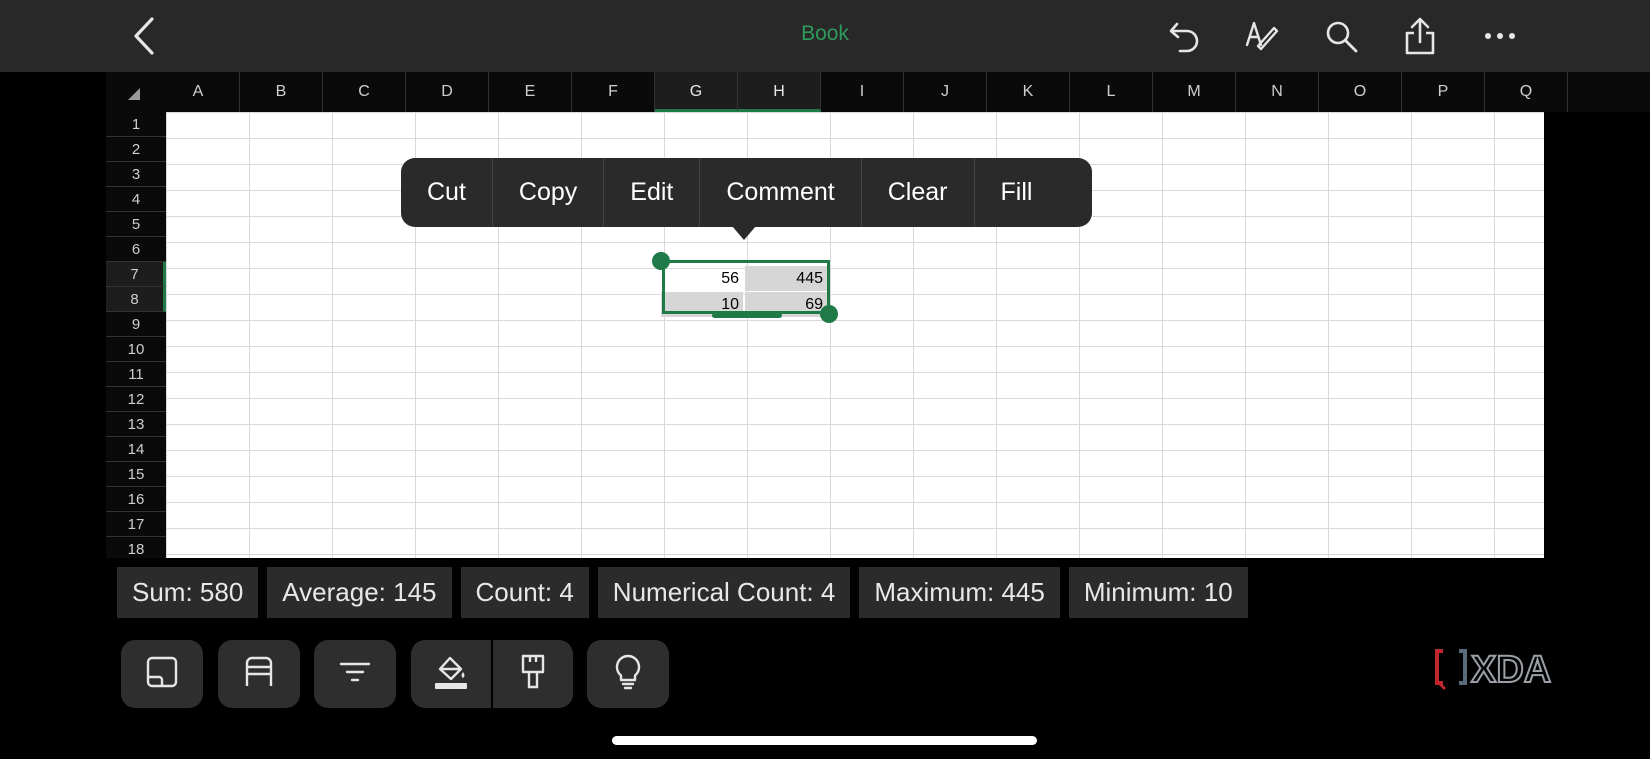 This screenshot has height=759, width=1650. I want to click on row-header-7: 7, so click(136, 274).